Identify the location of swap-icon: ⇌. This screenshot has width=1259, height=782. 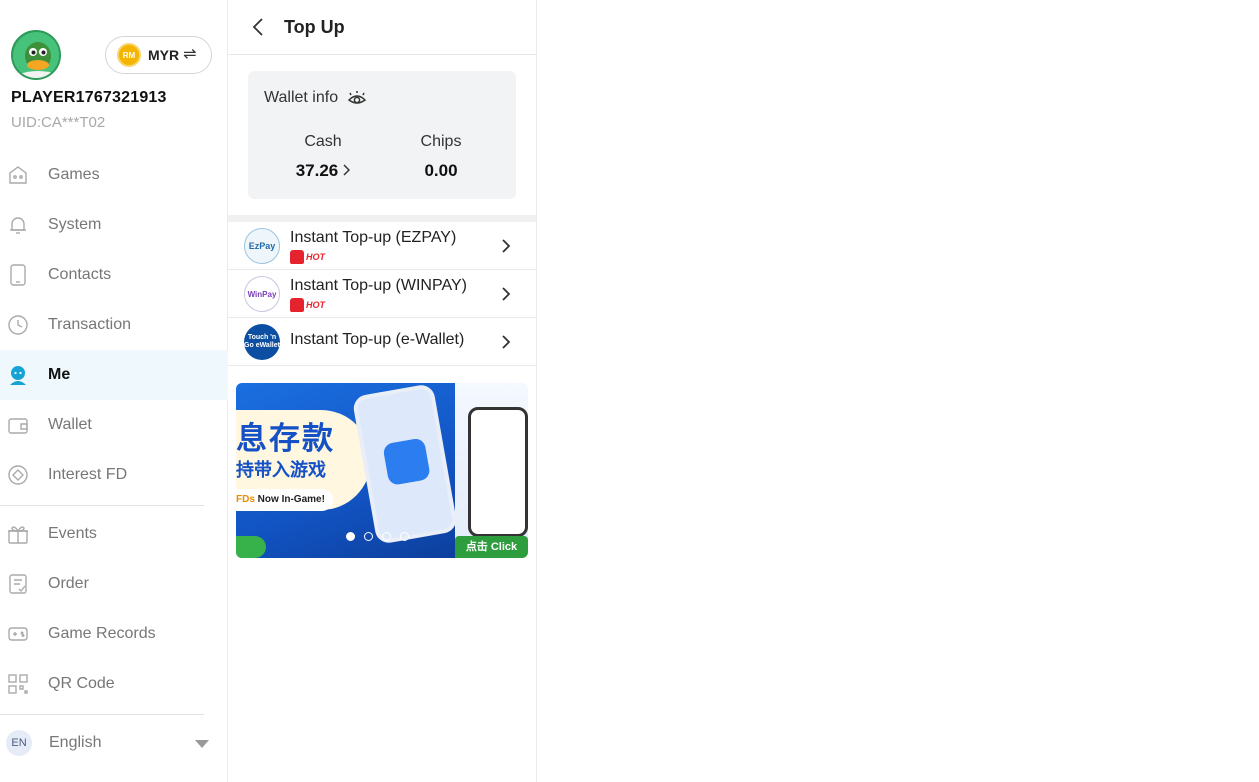
(190, 54).